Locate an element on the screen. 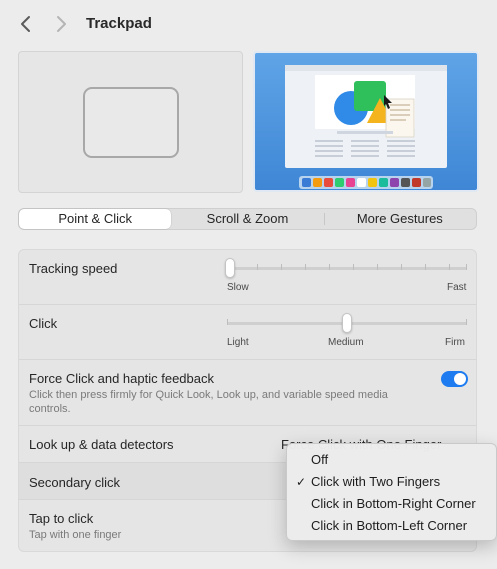 Image resolution: width=497 pixels, height=569 pixels. forward-chevron-icon is located at coordinates (61, 24).